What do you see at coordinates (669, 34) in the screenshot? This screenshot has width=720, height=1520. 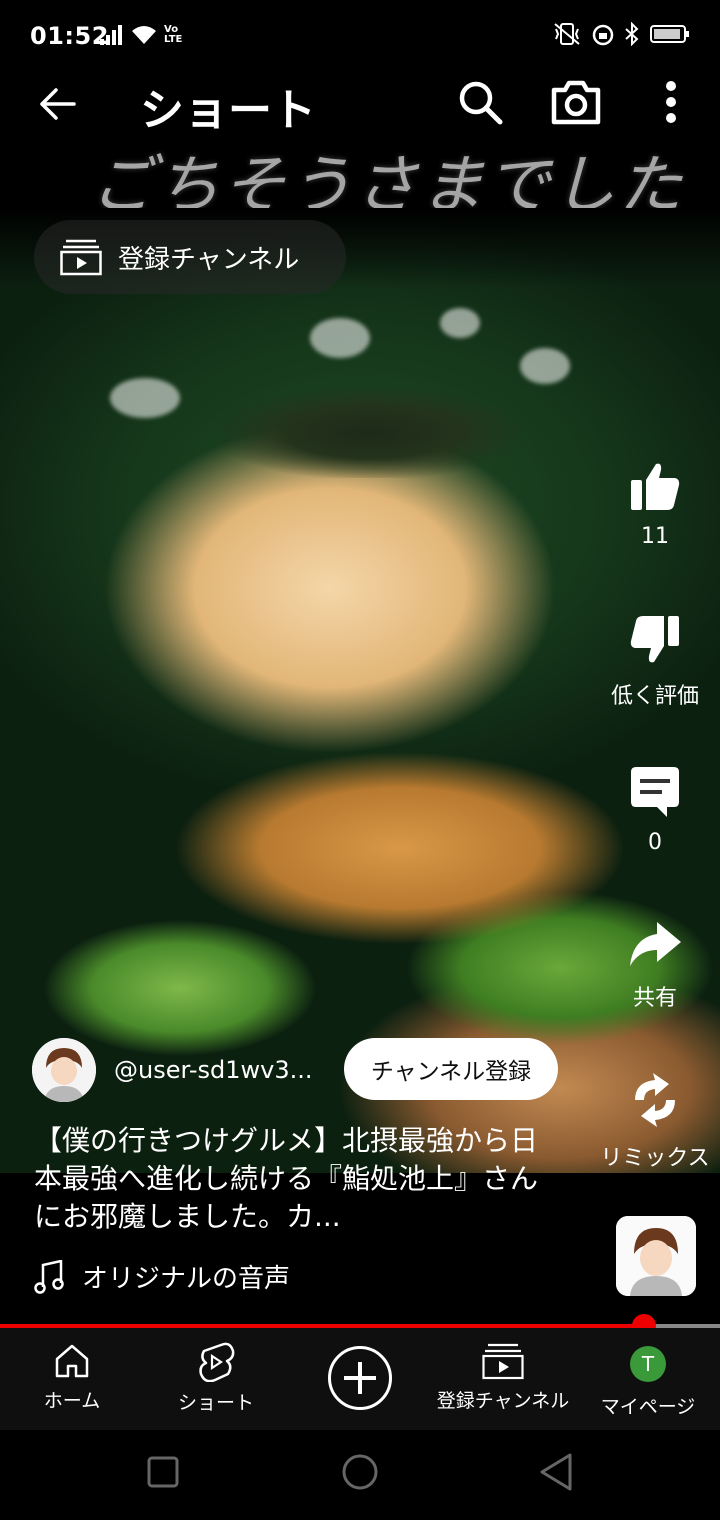 I see `battery-icon` at bounding box center [669, 34].